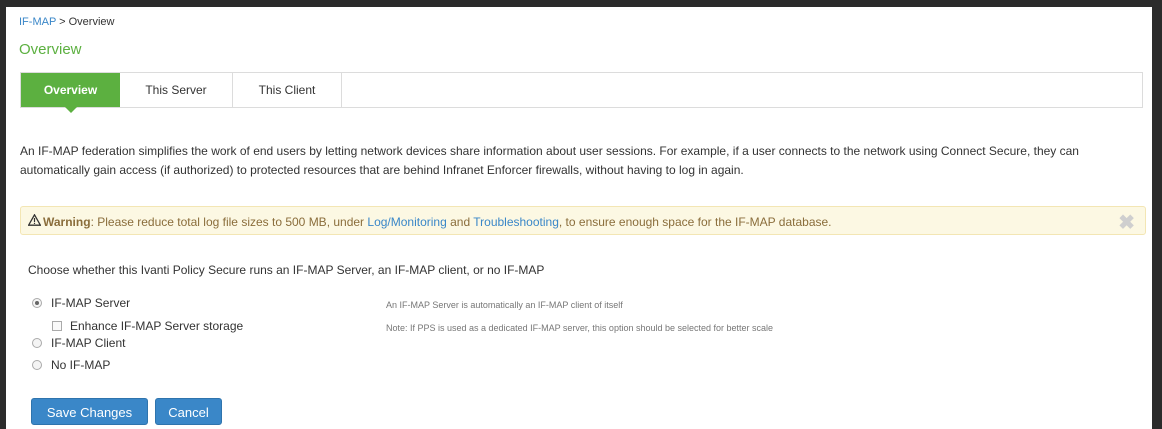 This screenshot has width=1162, height=429. Describe the element at coordinates (88, 343) in the screenshot. I see `ifmap-client-label: IF-MAP Client` at that location.